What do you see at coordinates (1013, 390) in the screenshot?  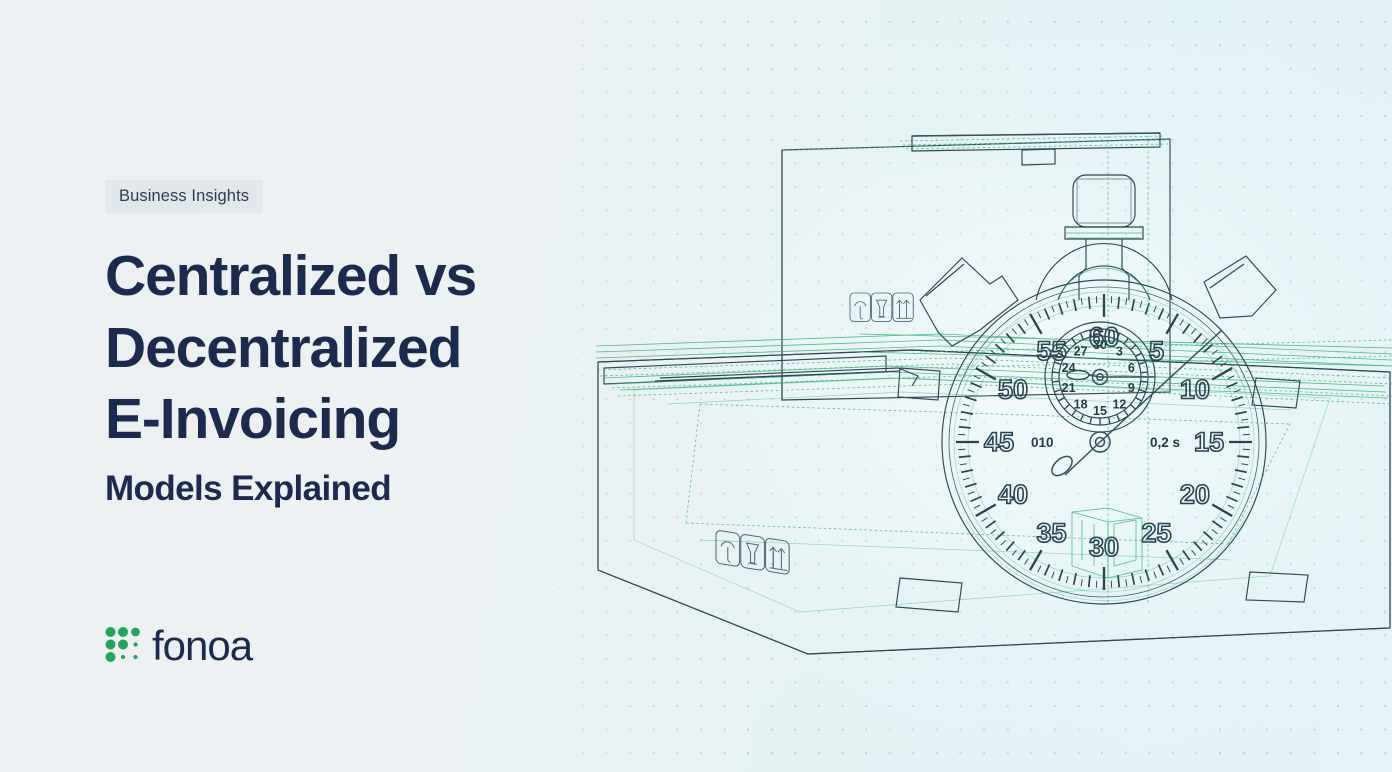 I see `main-dial-numeral: 50` at bounding box center [1013, 390].